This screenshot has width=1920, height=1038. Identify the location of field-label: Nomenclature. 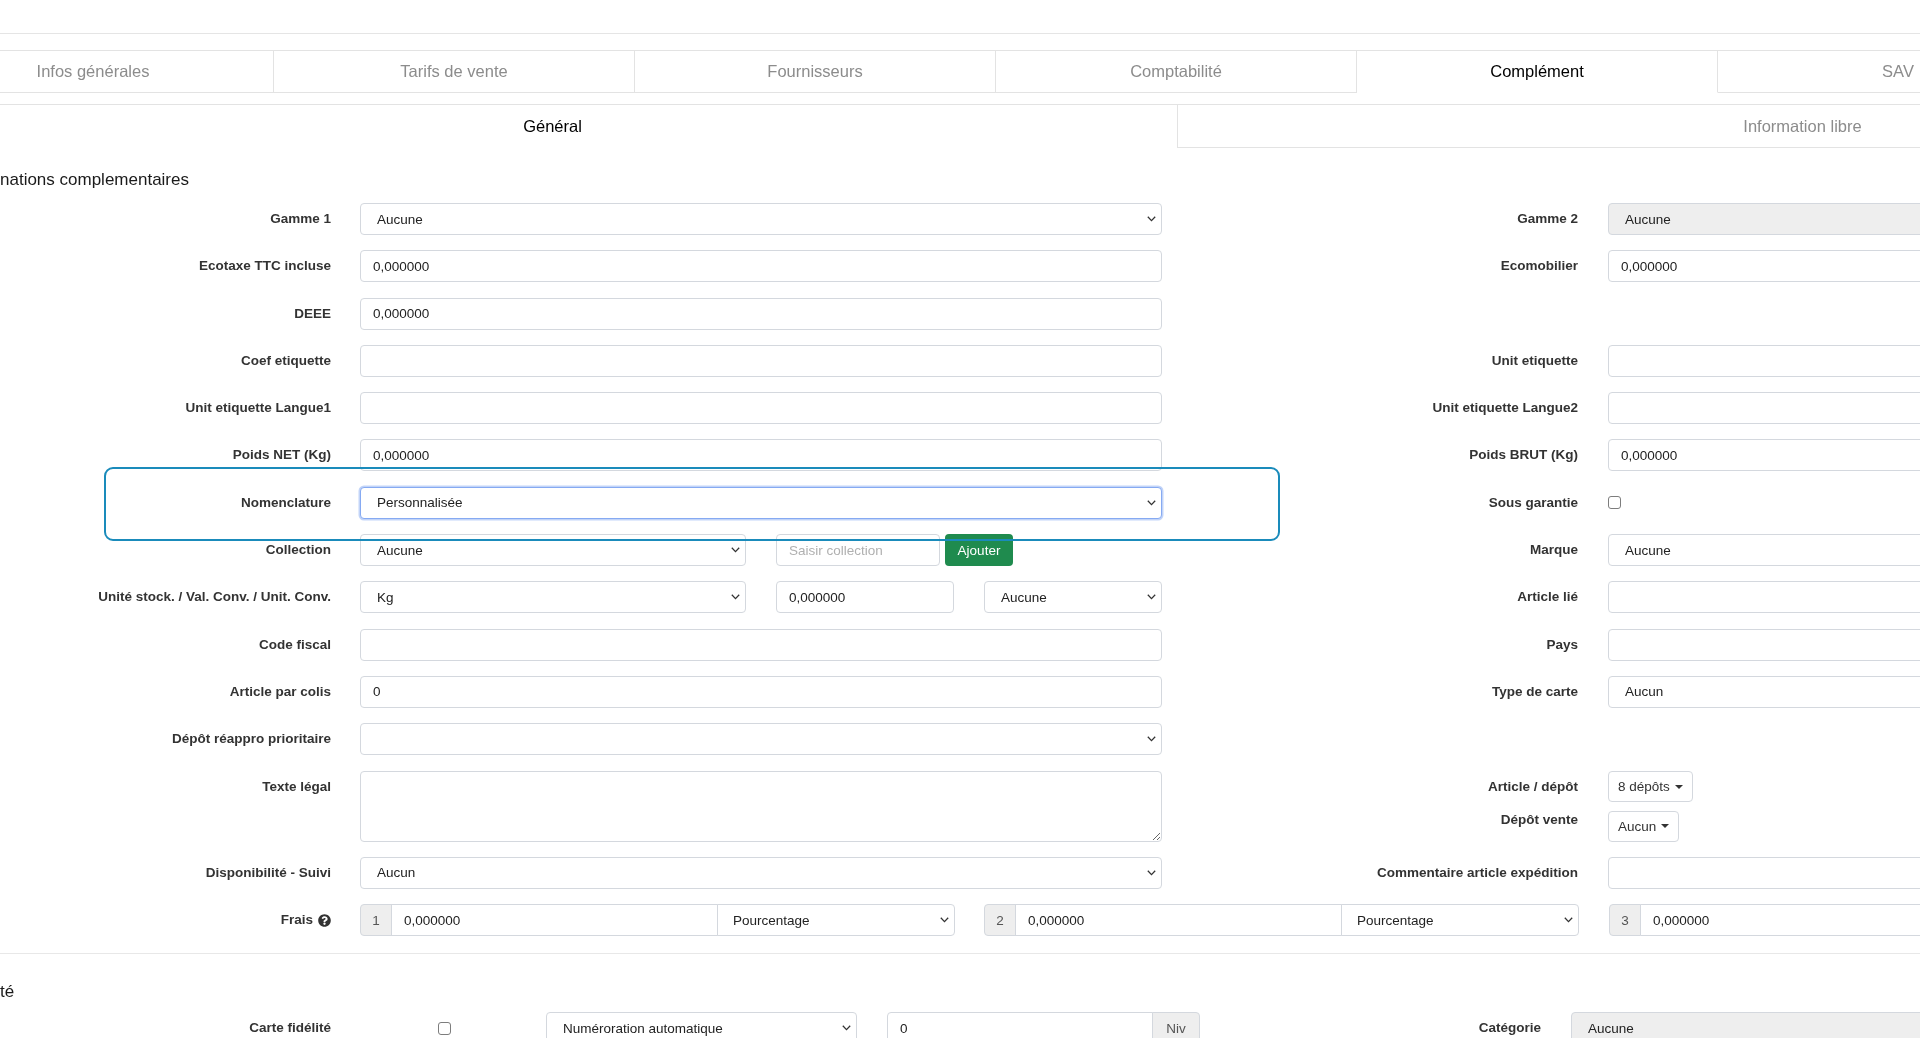
(285, 502).